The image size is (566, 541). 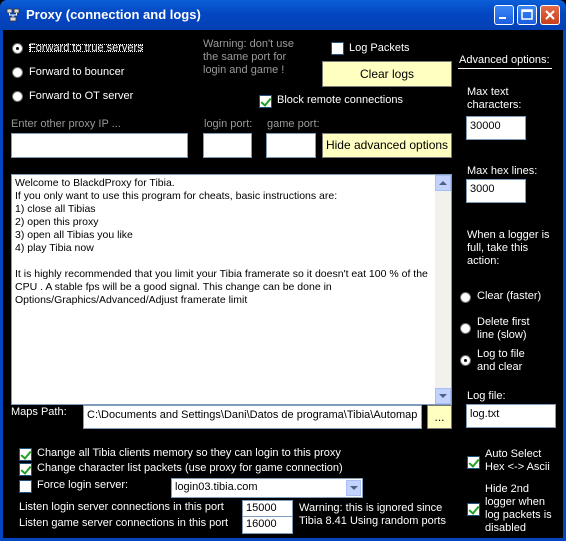 I want to click on log-to-file-radio, so click(x=465, y=360).